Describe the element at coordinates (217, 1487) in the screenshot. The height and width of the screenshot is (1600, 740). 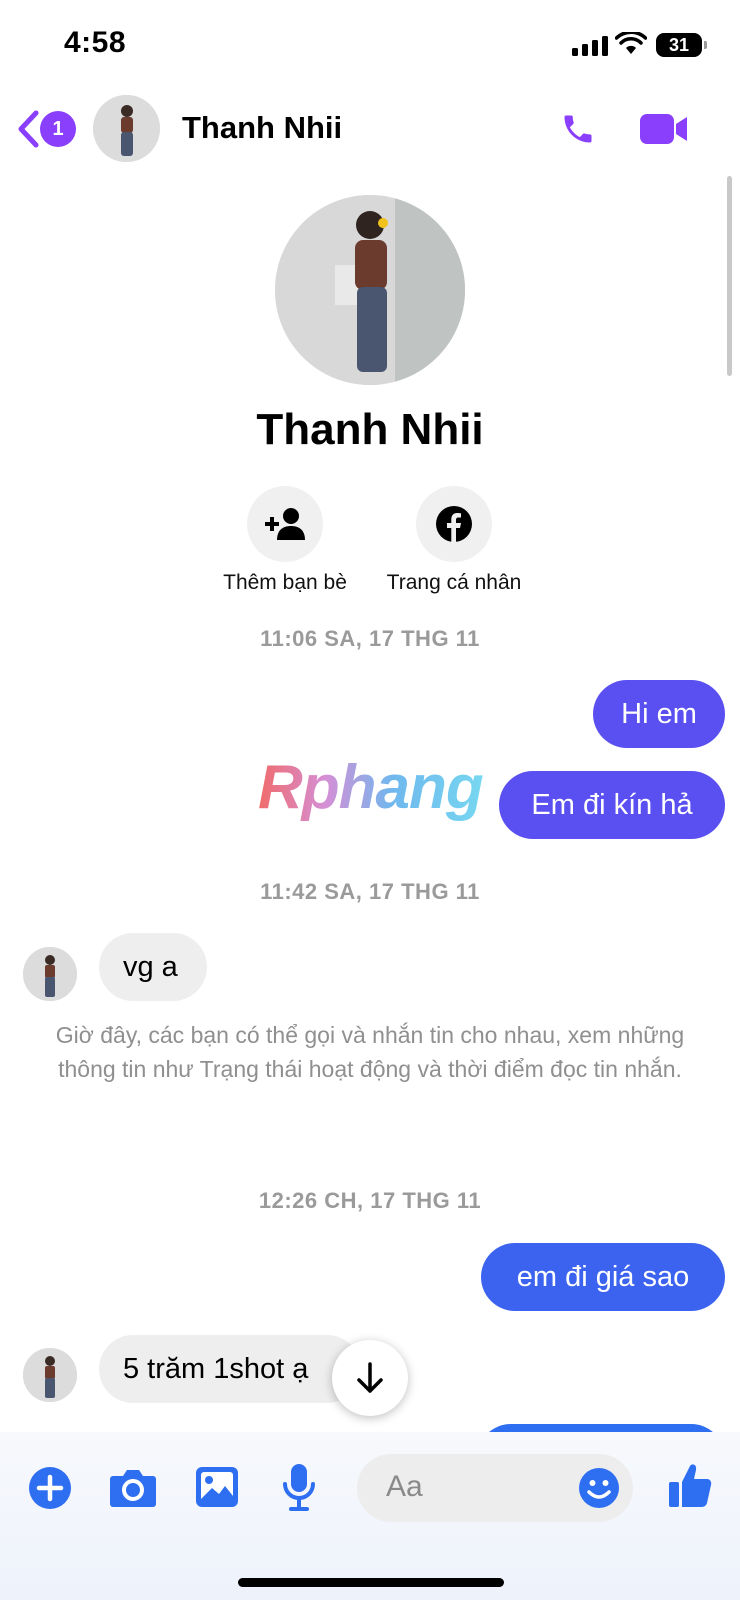
I see `image-gallery-icon` at that location.